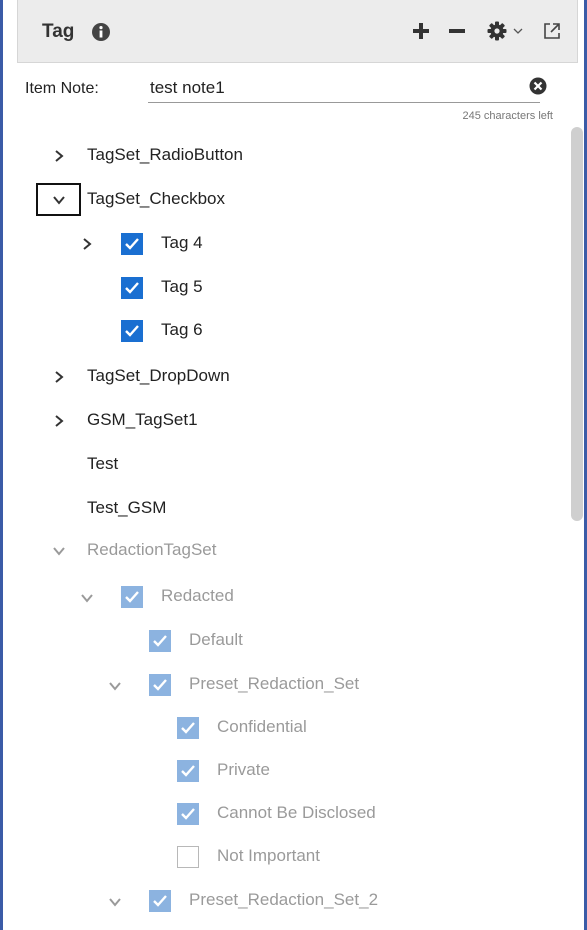 The height and width of the screenshot is (930, 587). What do you see at coordinates (132, 288) in the screenshot?
I see `tag5-checkbox` at bounding box center [132, 288].